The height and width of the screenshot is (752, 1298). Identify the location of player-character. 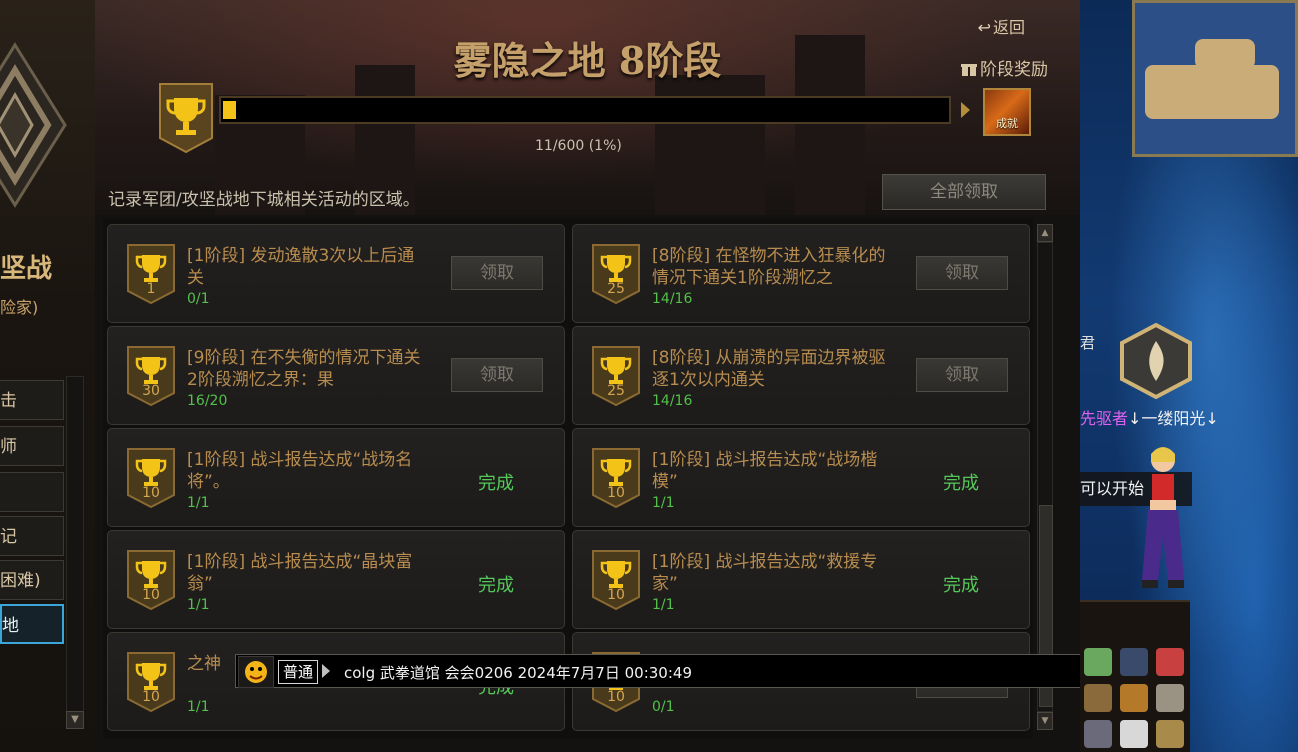
(1163, 517).